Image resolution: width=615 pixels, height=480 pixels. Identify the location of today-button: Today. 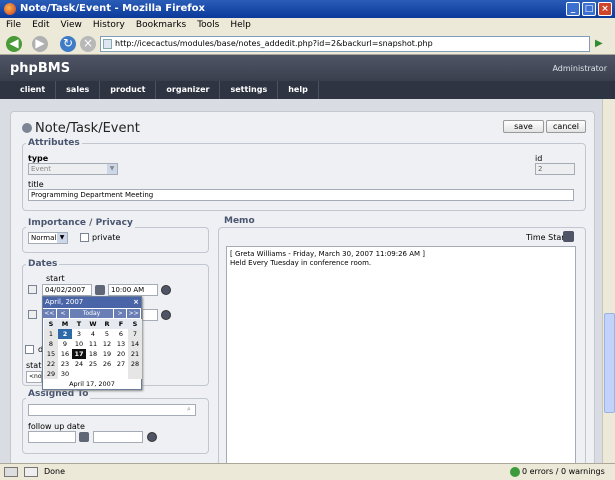
(91, 313).